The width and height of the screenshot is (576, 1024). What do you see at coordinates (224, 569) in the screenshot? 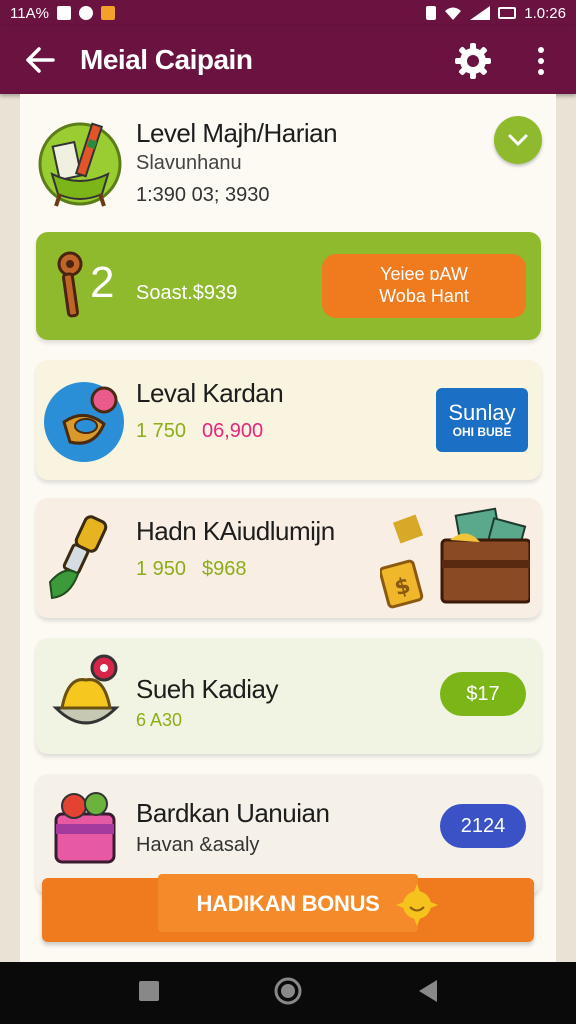
I see `item-value-b: $968` at bounding box center [224, 569].